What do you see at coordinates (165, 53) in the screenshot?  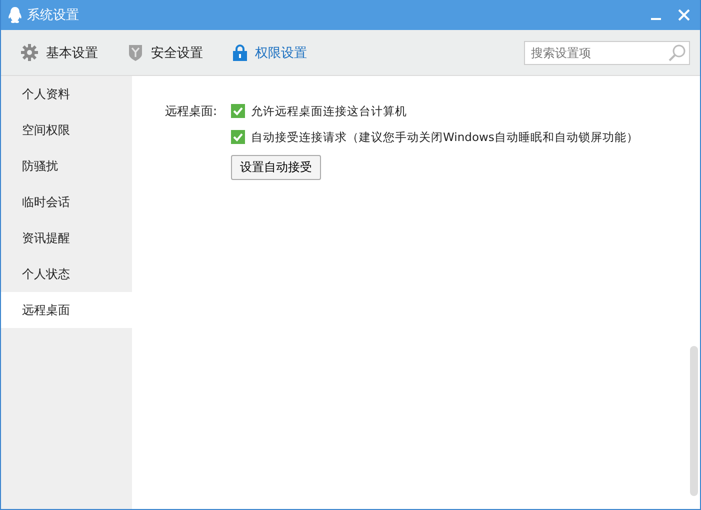 I see `settings-tab: 安全设置` at bounding box center [165, 53].